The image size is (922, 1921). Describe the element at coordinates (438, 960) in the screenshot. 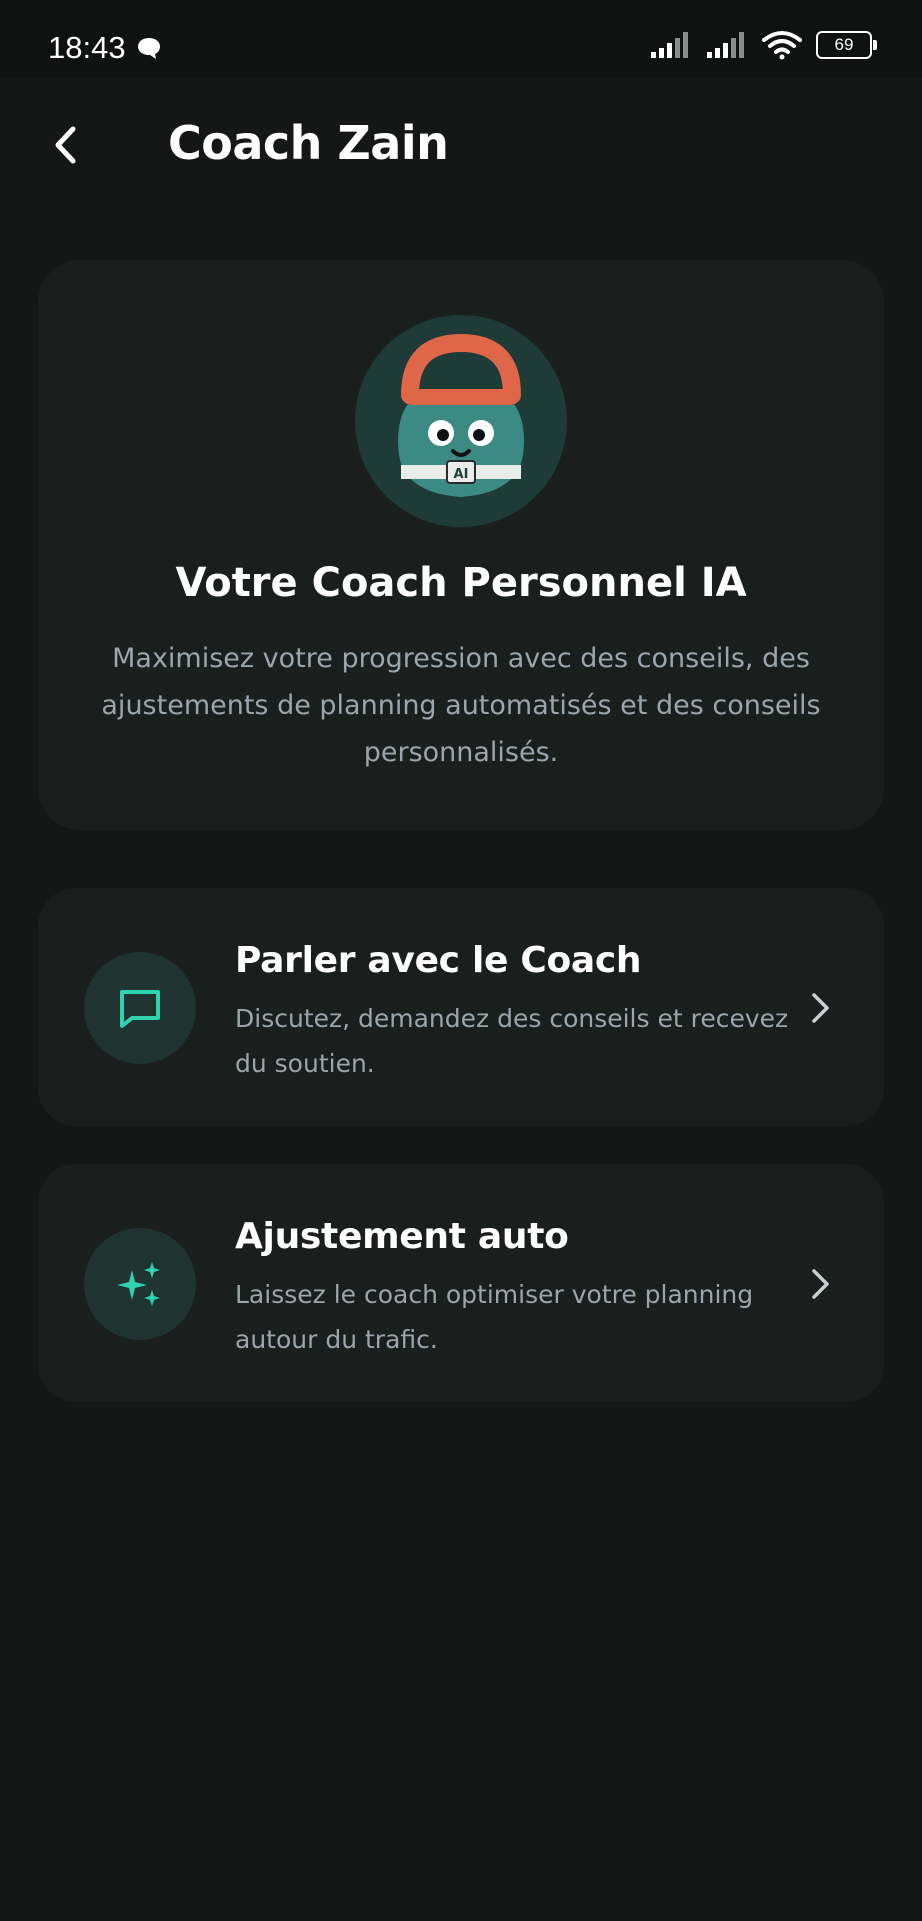

I see `action-title: Parler avec le Coach` at that location.